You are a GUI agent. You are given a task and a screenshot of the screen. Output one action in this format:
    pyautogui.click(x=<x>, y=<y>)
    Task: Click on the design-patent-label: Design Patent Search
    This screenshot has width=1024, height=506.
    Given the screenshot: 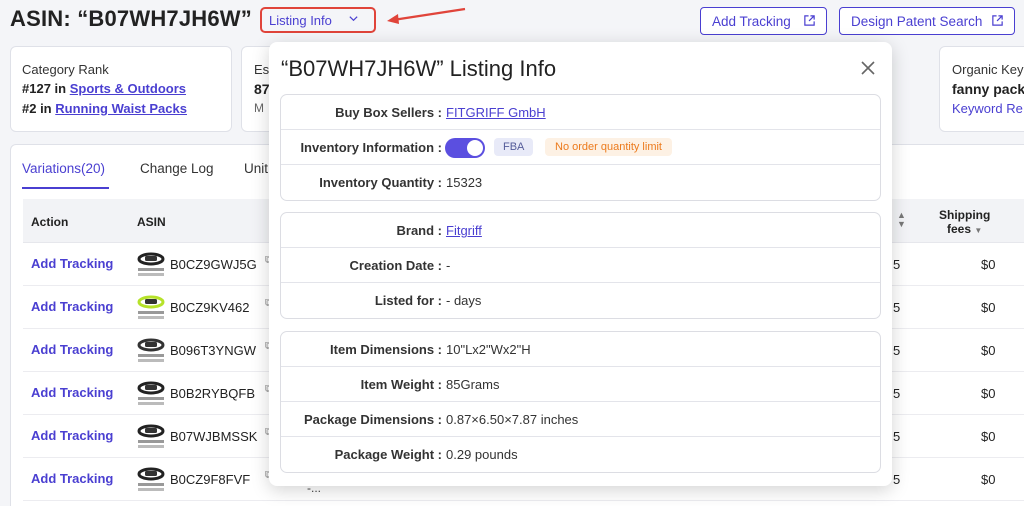 What is the action you would take?
    pyautogui.click(x=917, y=21)
    